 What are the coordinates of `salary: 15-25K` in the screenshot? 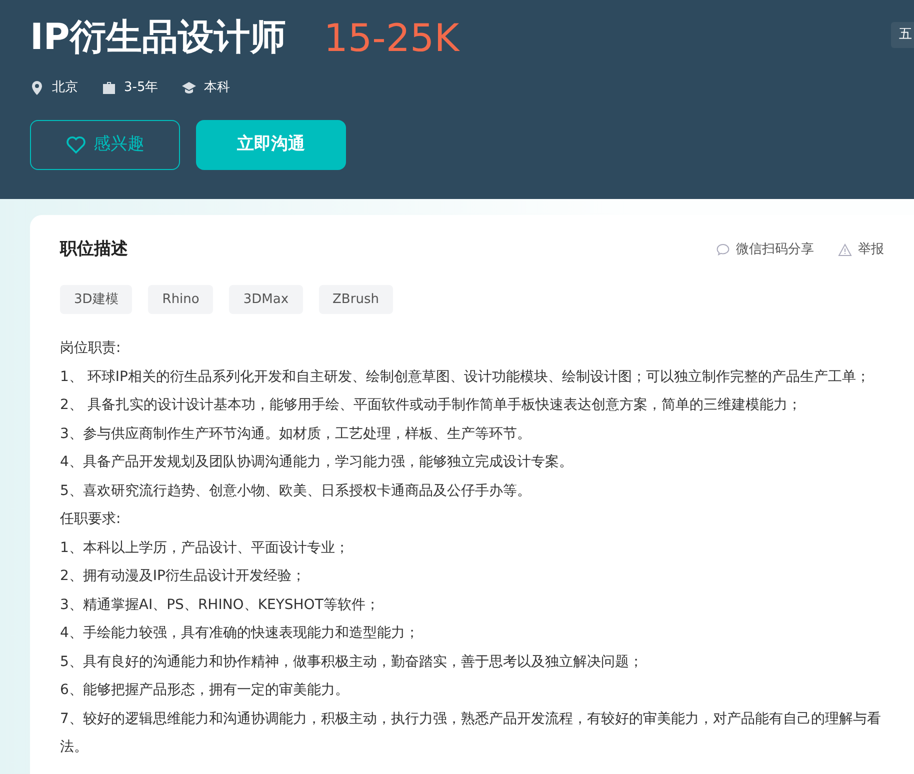 It's located at (392, 38).